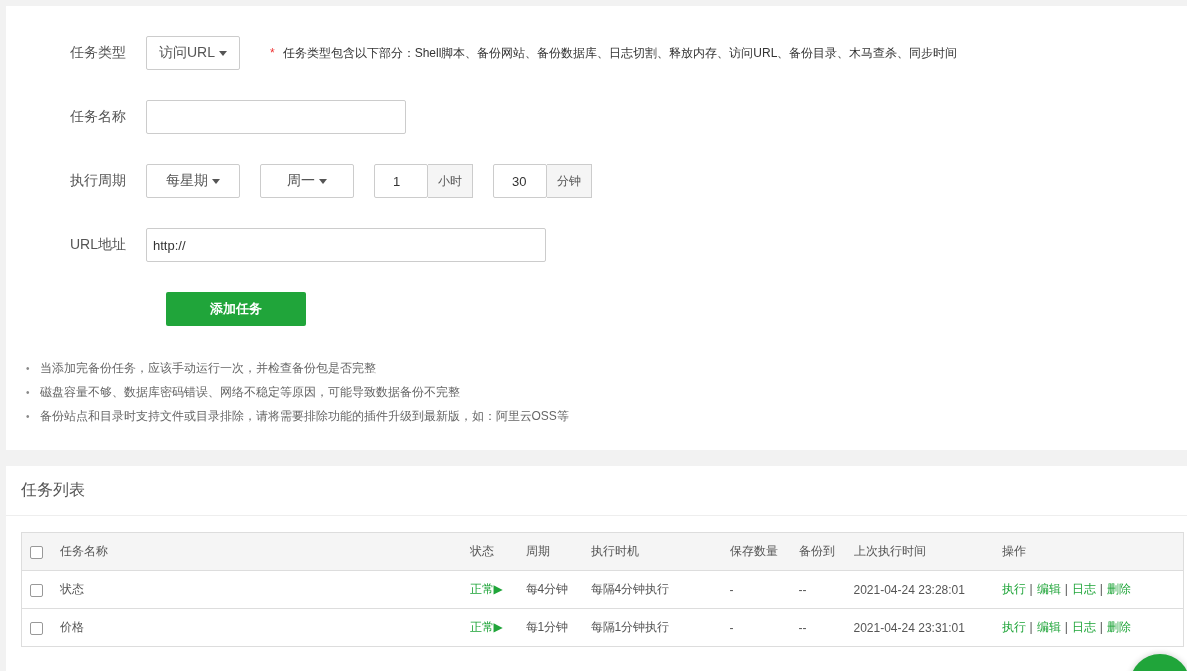 Image resolution: width=1187 pixels, height=671 pixels. I want to click on period-select: 周一, so click(307, 181).